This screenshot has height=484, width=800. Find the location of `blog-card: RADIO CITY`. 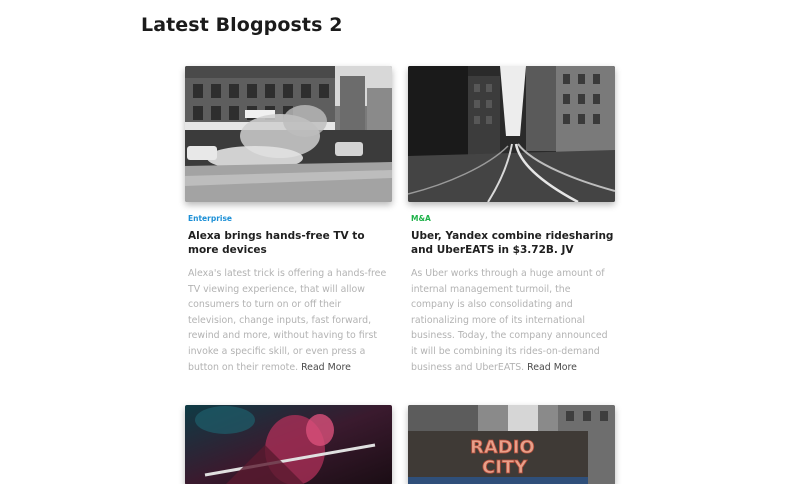

blog-card: RADIO CITY is located at coordinates (511, 444).